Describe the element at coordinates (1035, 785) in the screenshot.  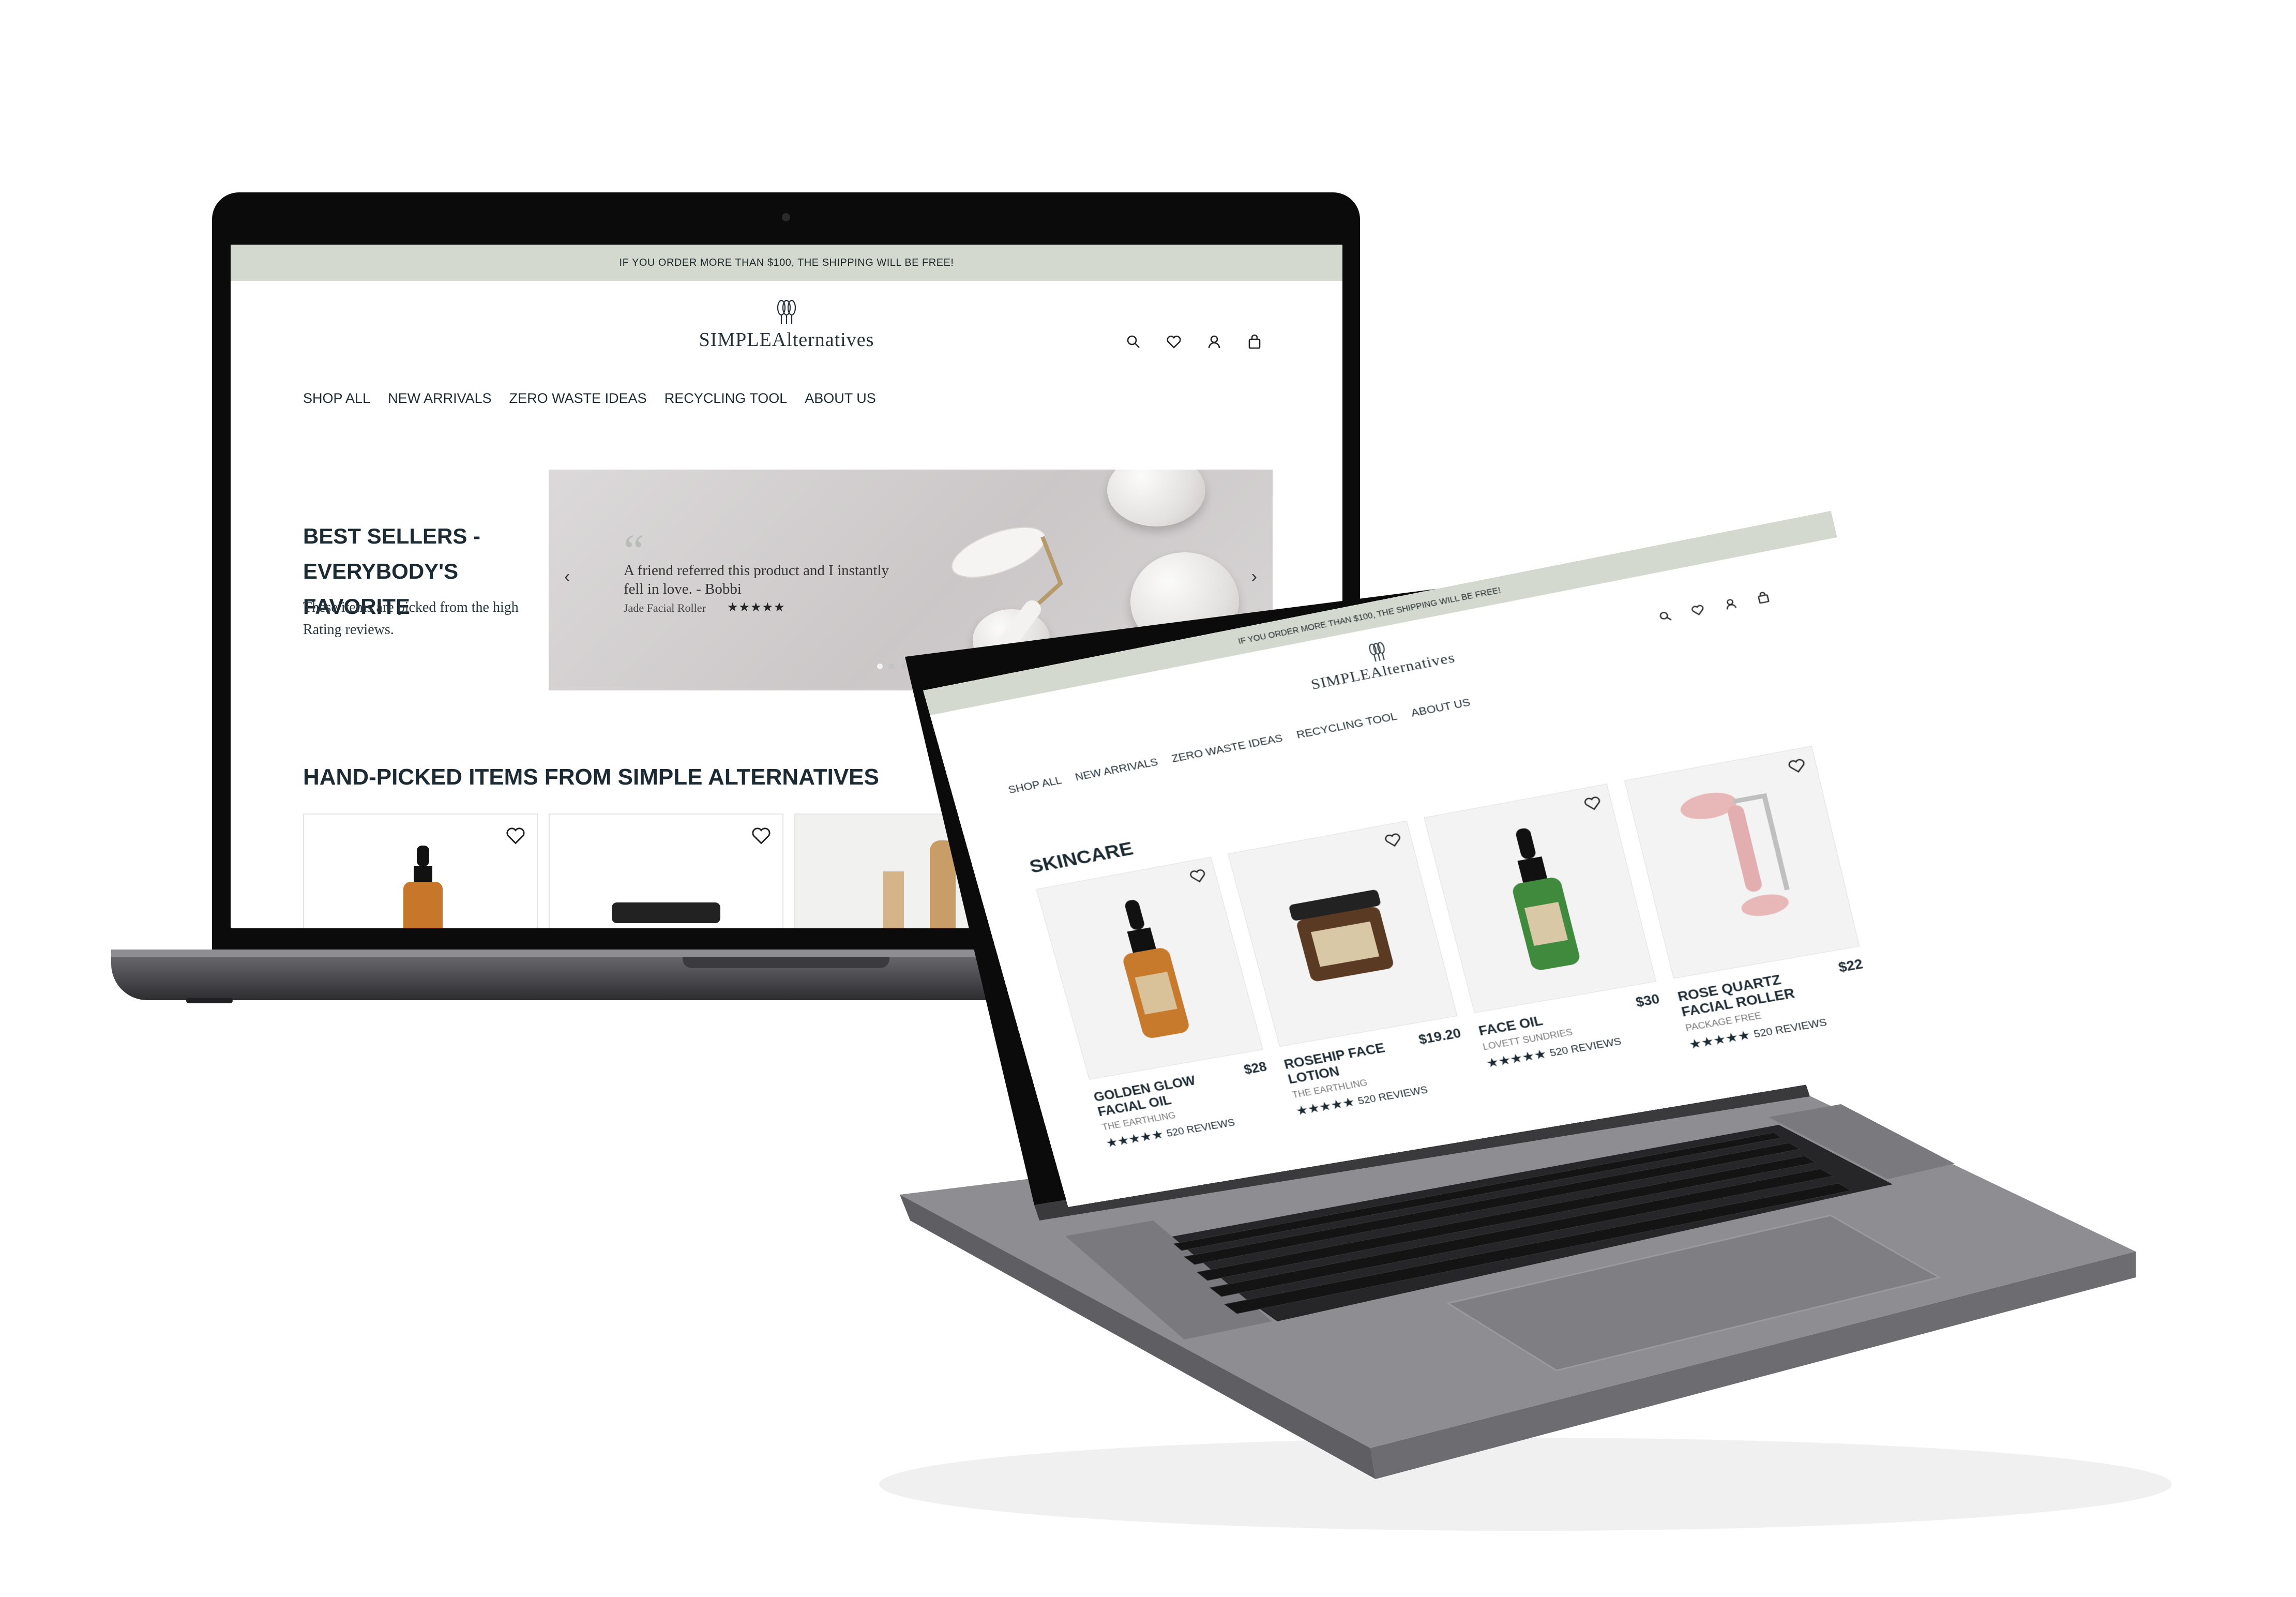
I see `nav-shop-all: SHOP ALL` at that location.